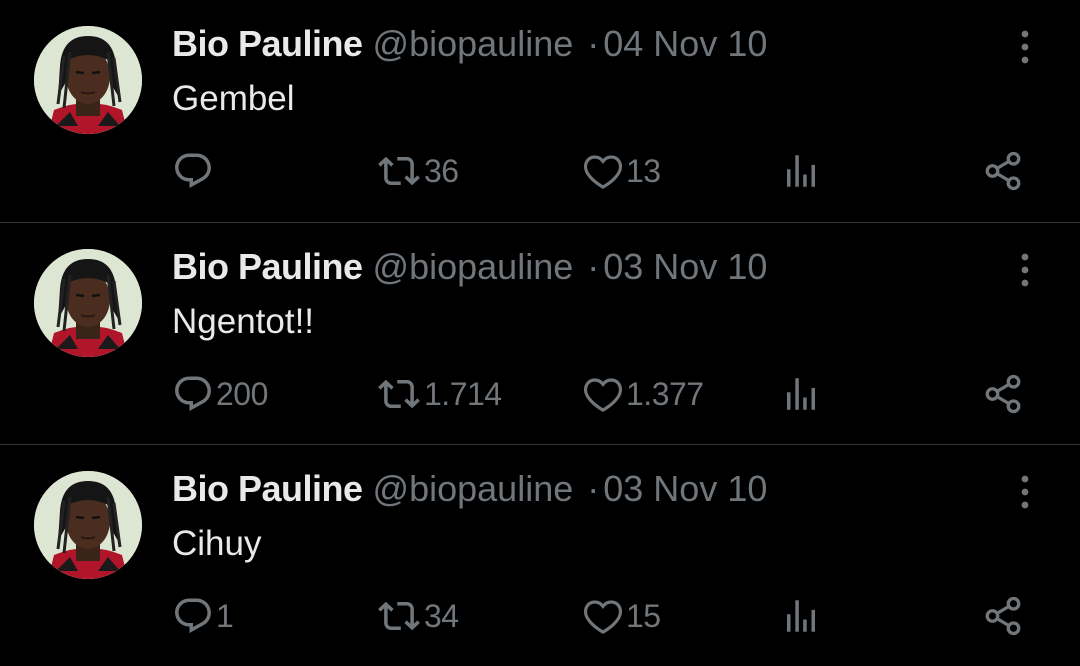  Describe the element at coordinates (217, 543) in the screenshot. I see `tweet-text: Cihuy` at that location.